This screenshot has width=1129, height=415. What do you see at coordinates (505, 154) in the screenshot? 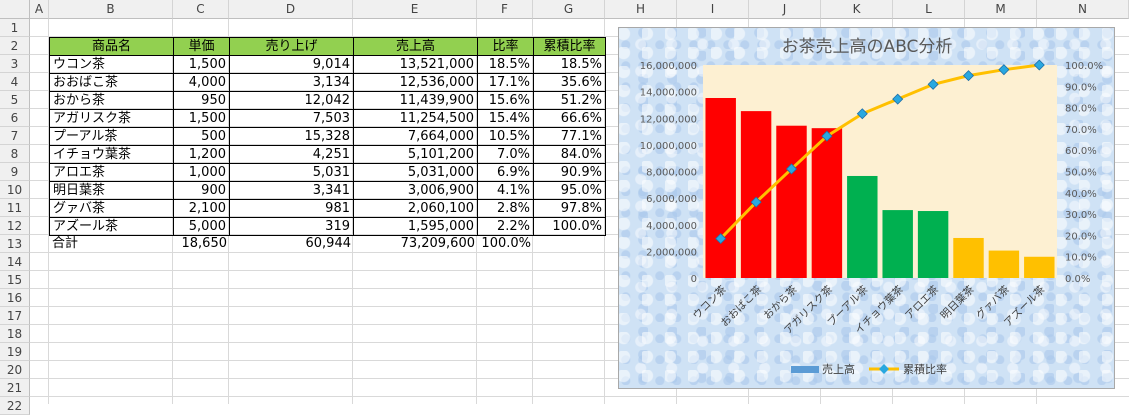
I see `table-cell: 7.0%` at bounding box center [505, 154].